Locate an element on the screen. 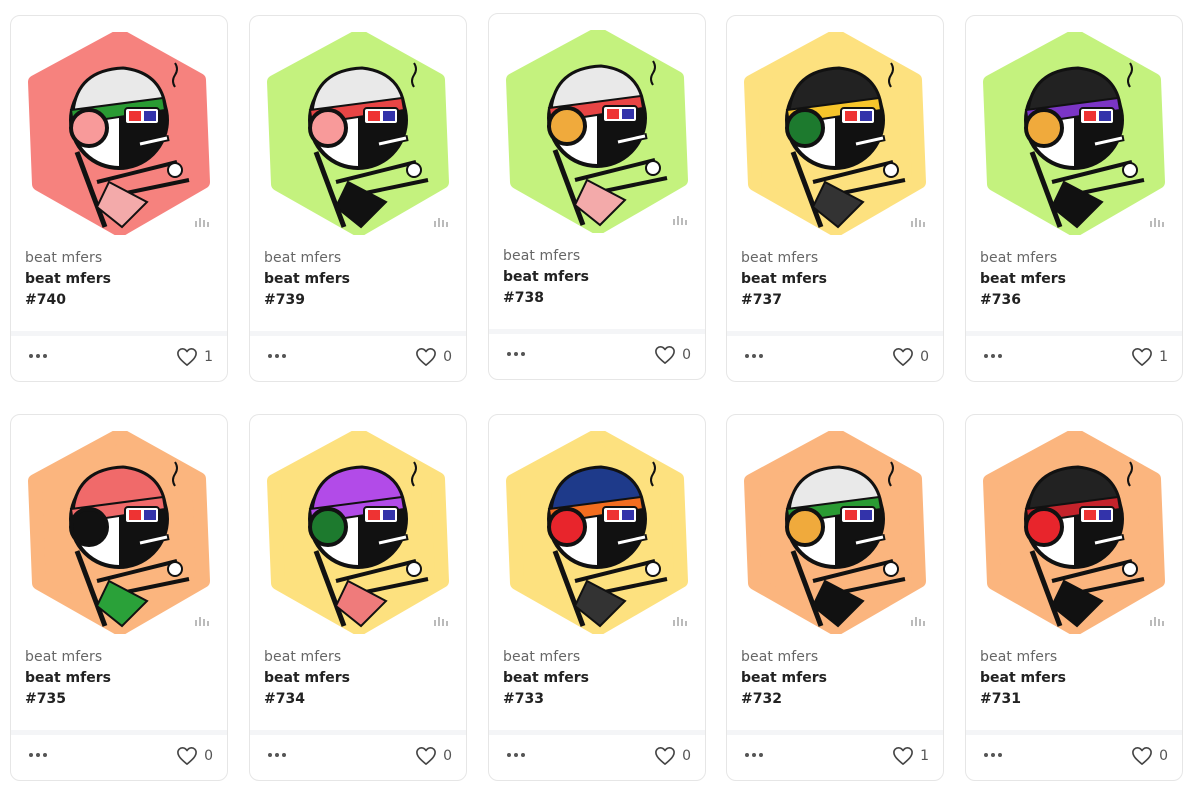 The image size is (1200, 800). nft-card: beat mfers beat mfers #738 0 is located at coordinates (597, 196).